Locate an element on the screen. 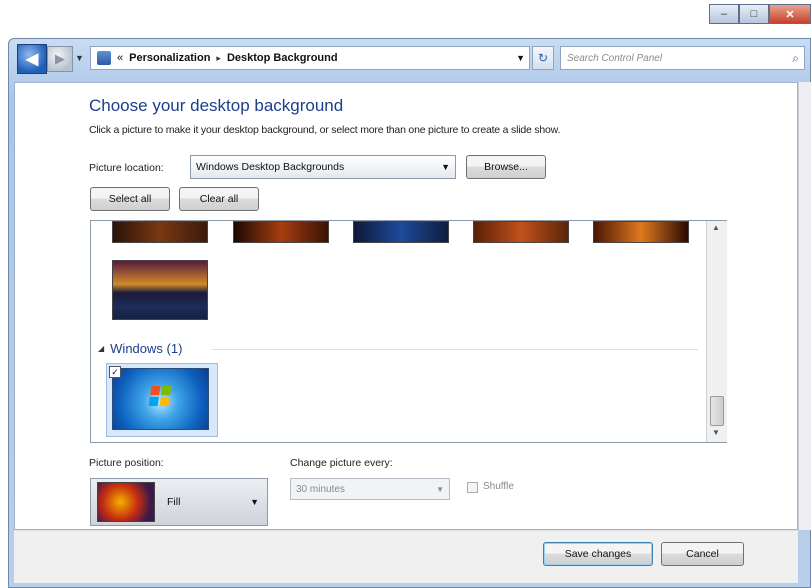 This screenshot has width=811, height=588. picture-location-select: Windows Desktop Backgrounds ▼ is located at coordinates (323, 167).